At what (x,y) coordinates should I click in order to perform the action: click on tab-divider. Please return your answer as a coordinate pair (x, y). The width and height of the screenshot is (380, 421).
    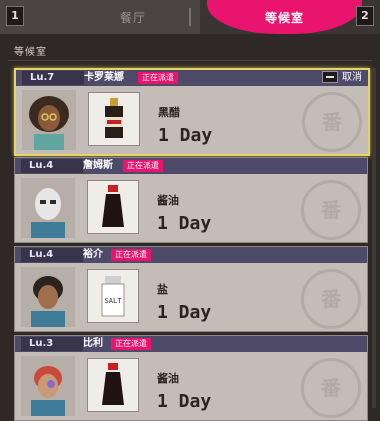
    Looking at the image, I should click on (190, 17).